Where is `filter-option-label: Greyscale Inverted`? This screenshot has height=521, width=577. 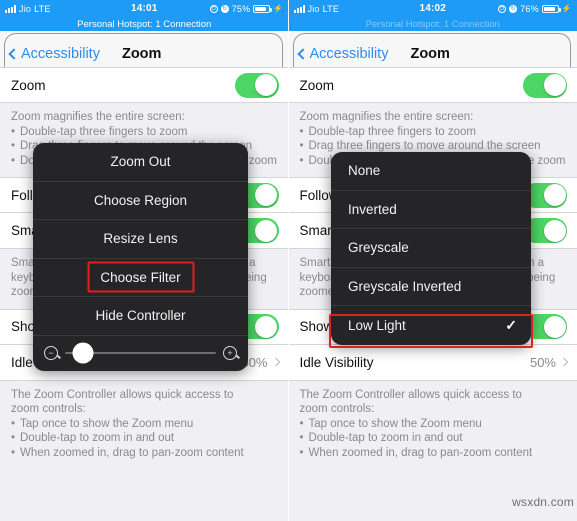 filter-option-label: Greyscale Inverted is located at coordinates (405, 286).